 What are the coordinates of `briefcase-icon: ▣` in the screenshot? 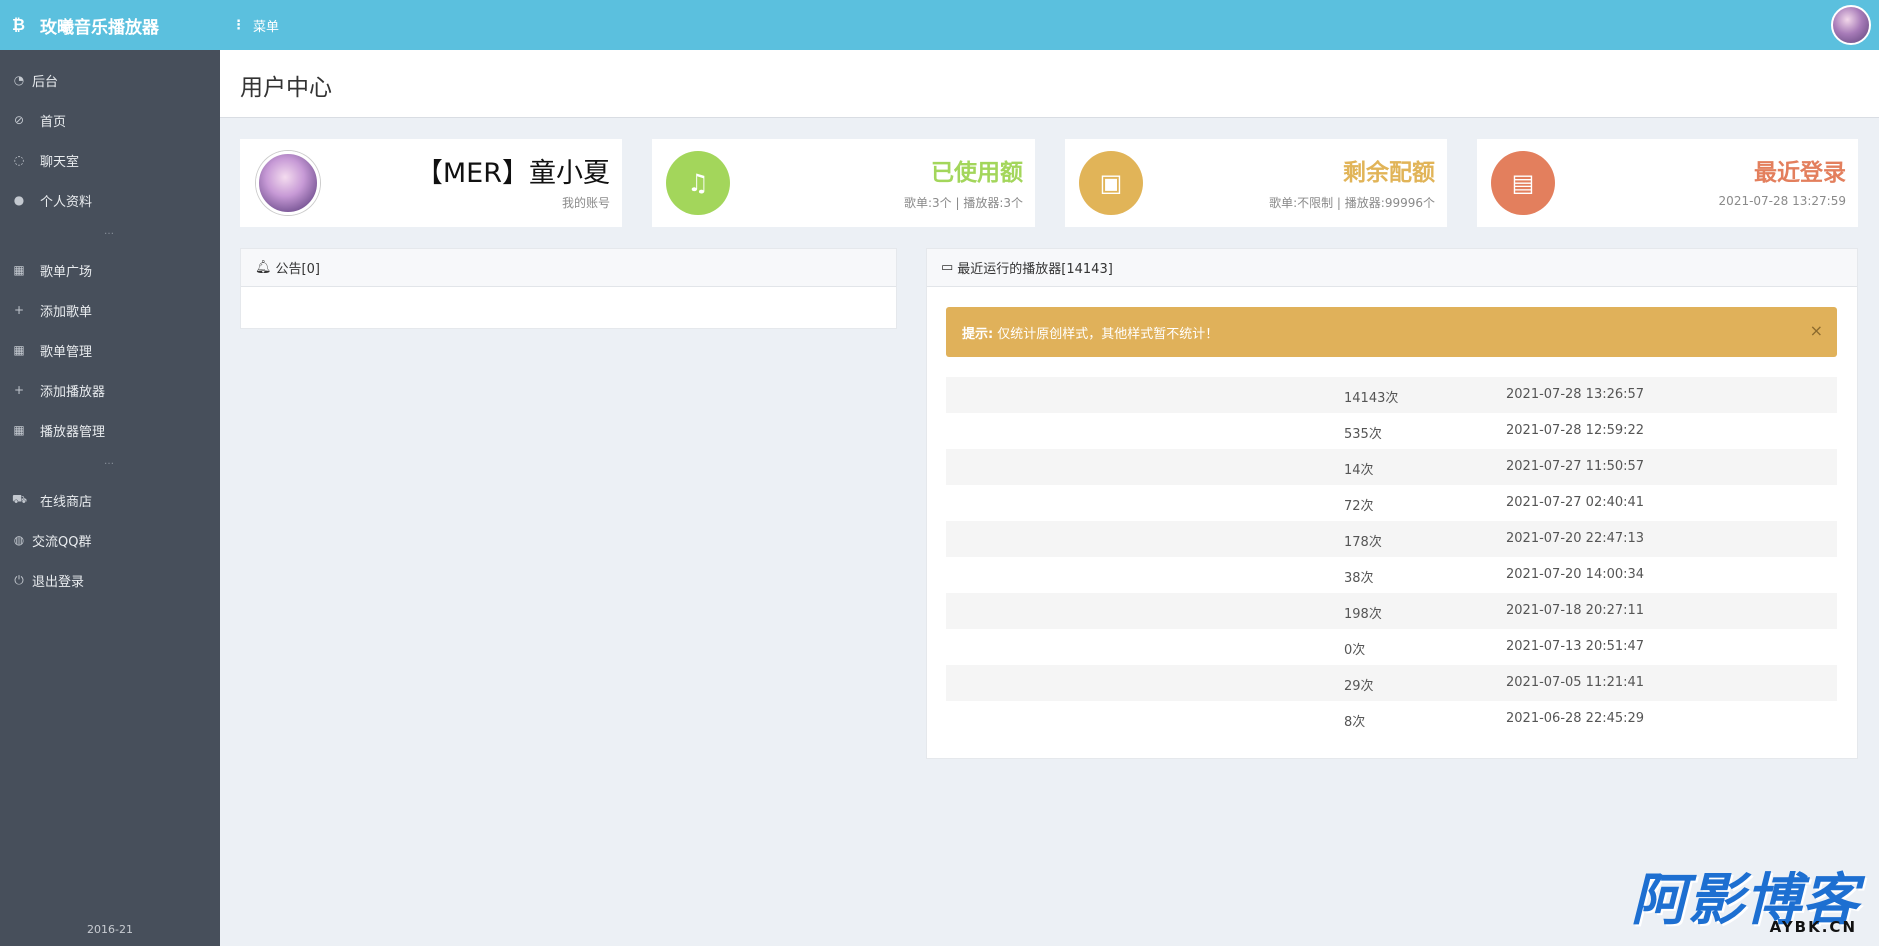 It's located at (1111, 183).